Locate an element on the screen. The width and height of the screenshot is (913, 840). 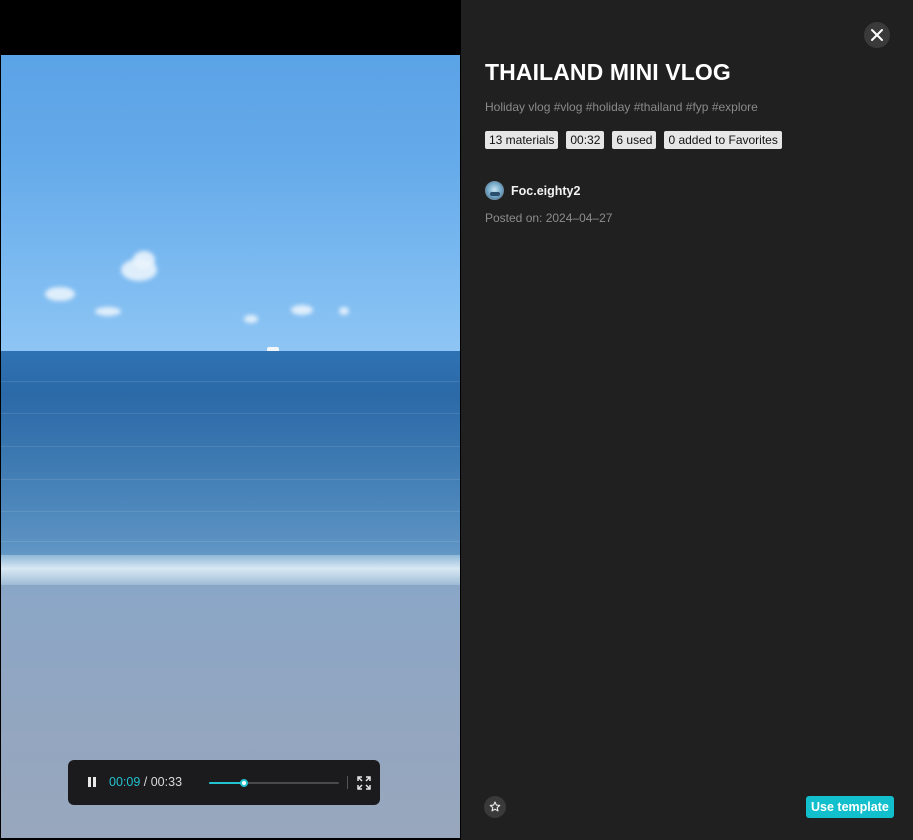
posted-date: Posted on: 2024–04–27 is located at coordinates (549, 218).